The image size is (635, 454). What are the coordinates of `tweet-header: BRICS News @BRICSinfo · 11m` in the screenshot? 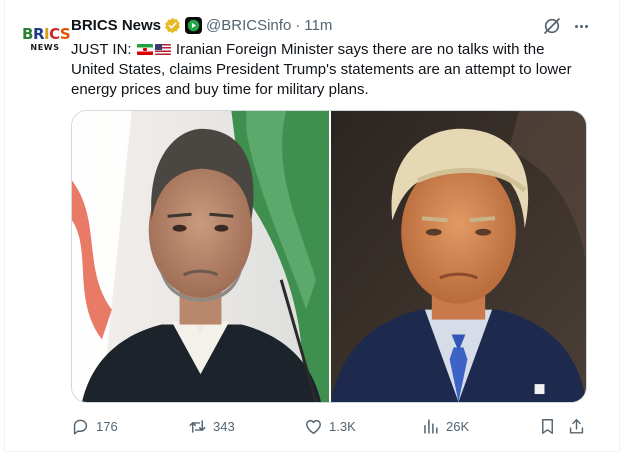 It's located at (201, 25).